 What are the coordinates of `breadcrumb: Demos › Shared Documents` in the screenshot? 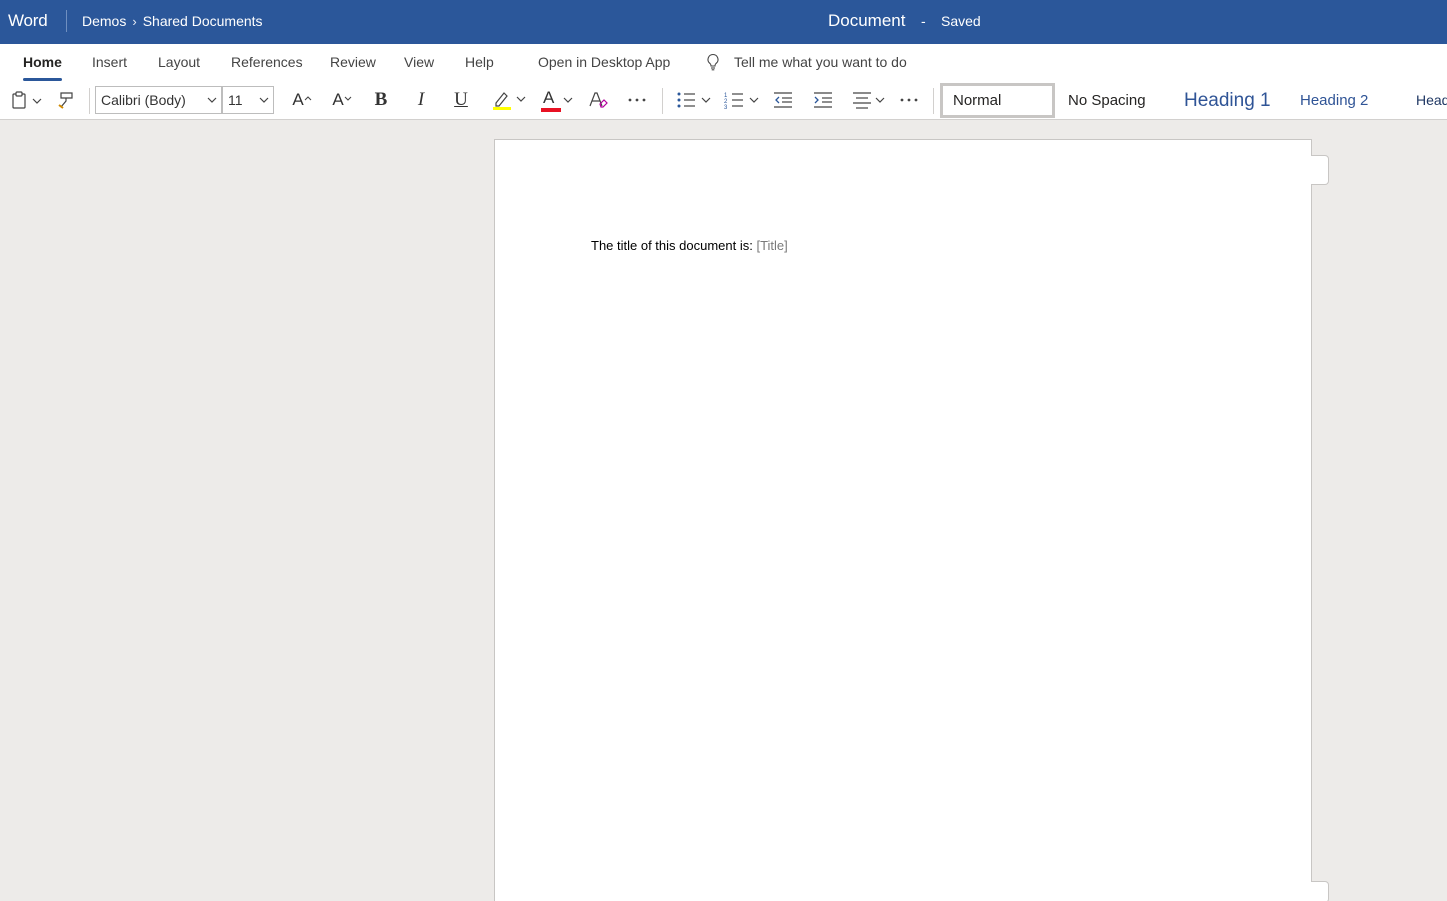 It's located at (172, 21).